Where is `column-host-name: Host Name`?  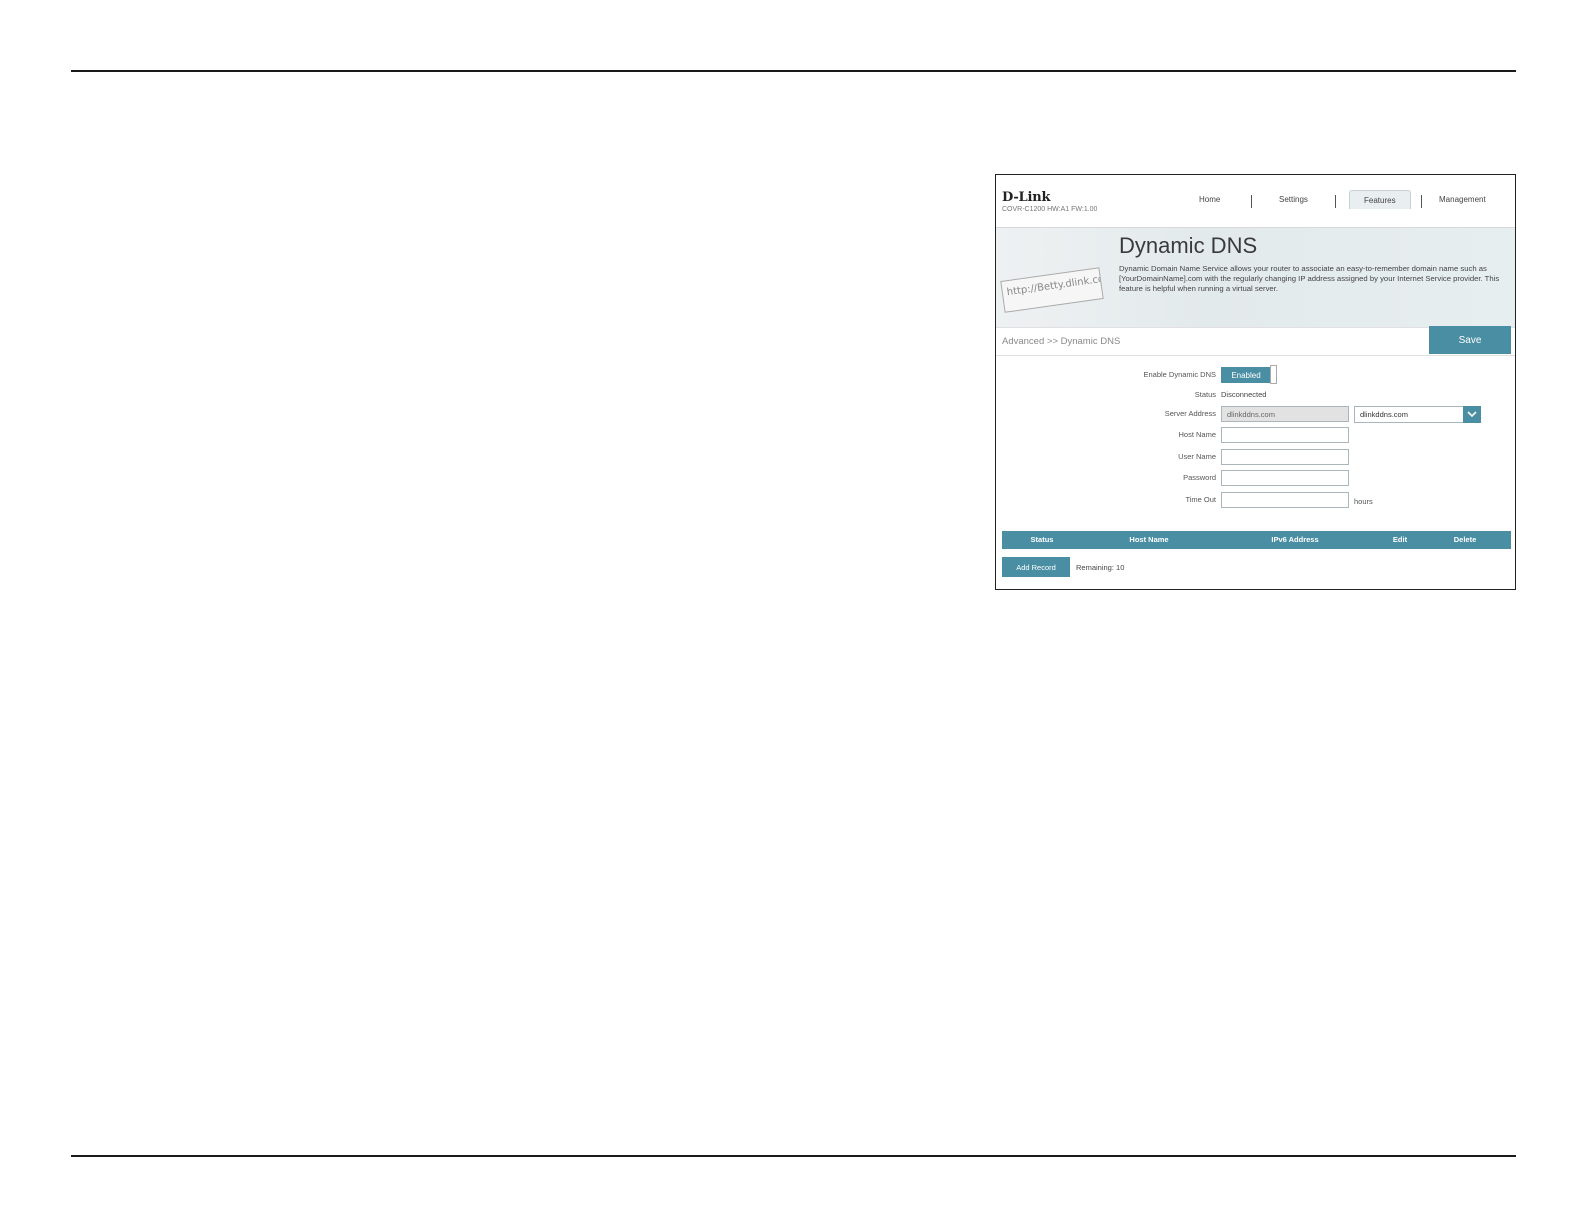
column-host-name: Host Name is located at coordinates (1149, 539).